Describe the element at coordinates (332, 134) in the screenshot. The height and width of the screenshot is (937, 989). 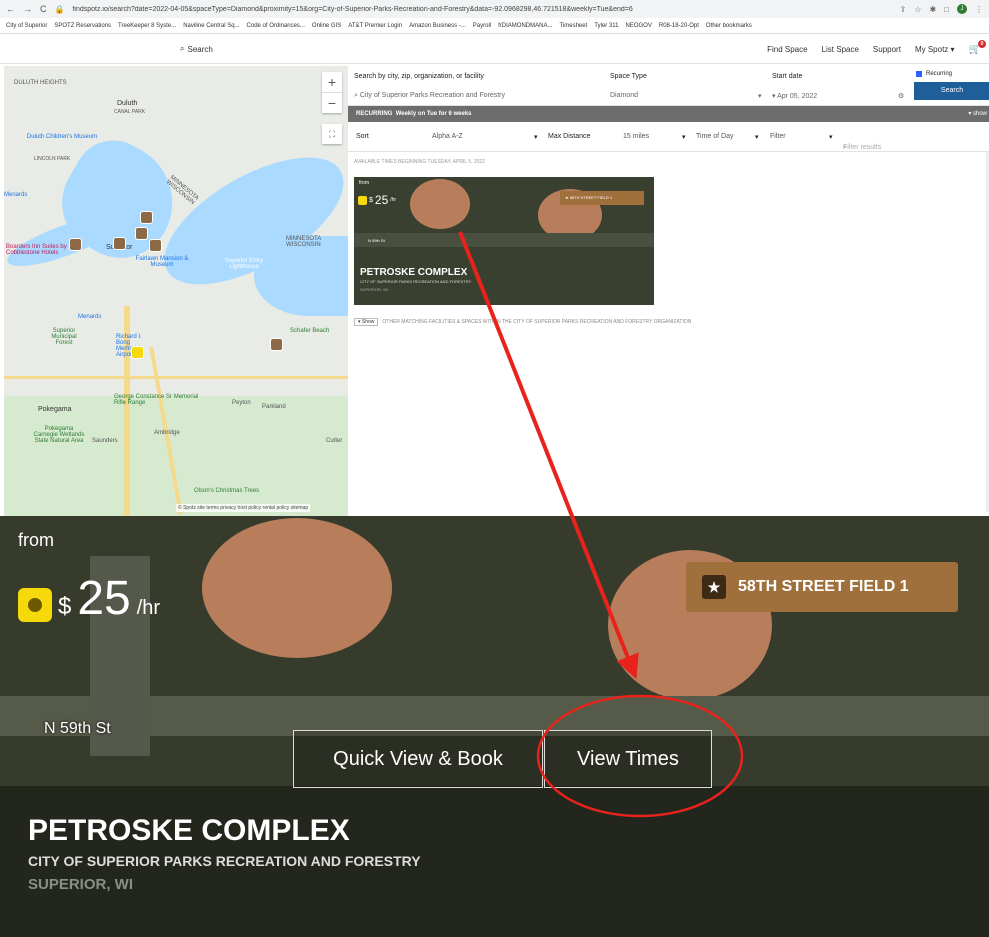
I see `fullscreen-icon: ⛶` at that location.